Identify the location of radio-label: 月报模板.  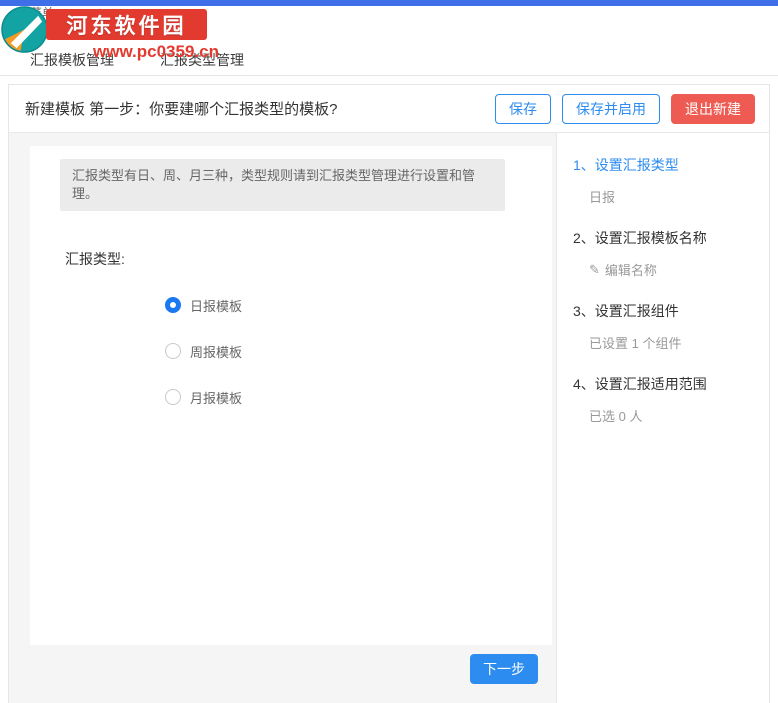
(216, 398).